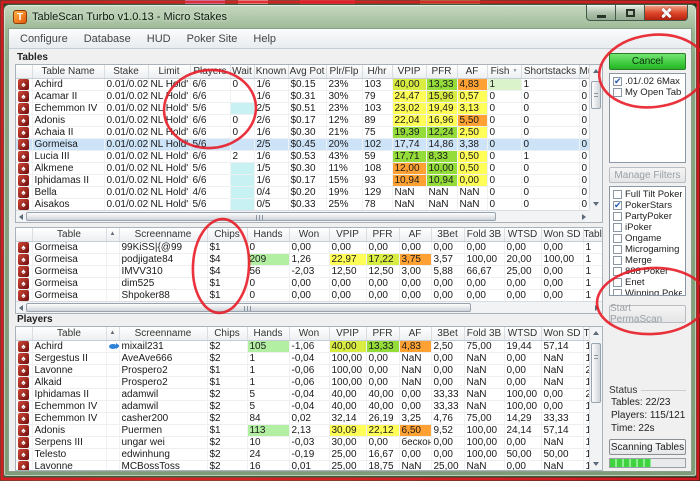  What do you see at coordinates (647, 227) in the screenshot?
I see `checkbox-item: iPoker` at bounding box center [647, 227].